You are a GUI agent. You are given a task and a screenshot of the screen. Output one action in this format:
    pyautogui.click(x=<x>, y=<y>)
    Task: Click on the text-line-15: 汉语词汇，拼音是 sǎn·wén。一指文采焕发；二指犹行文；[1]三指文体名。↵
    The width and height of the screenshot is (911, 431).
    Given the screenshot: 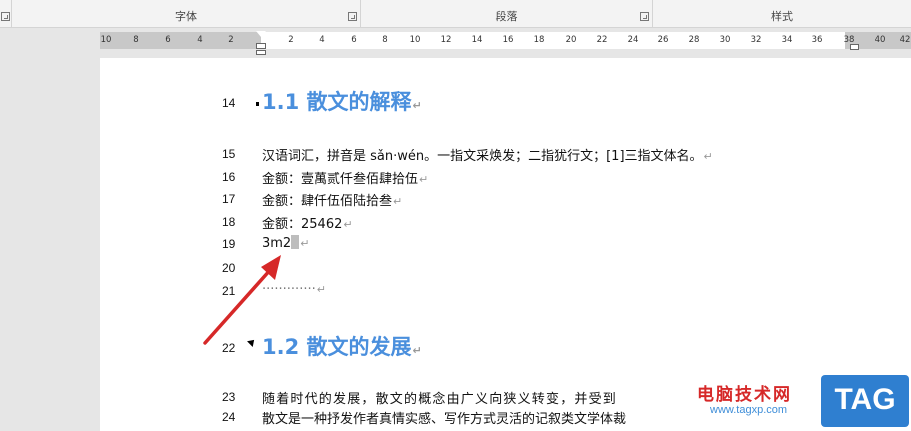 What is the action you would take?
    pyautogui.click(x=487, y=154)
    